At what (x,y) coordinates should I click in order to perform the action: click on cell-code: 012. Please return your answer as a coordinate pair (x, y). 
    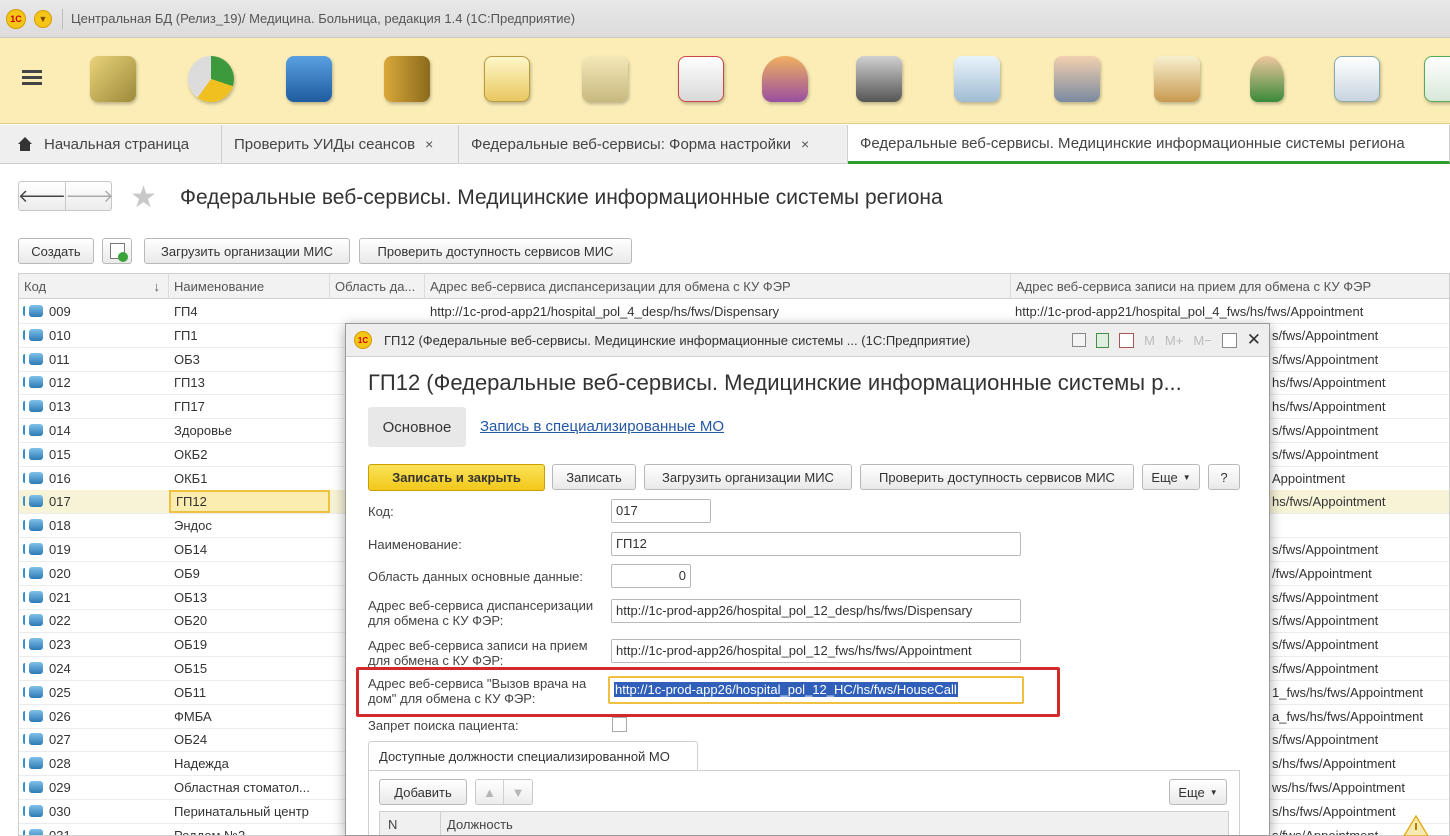
    Looking at the image, I should click on (60, 383).